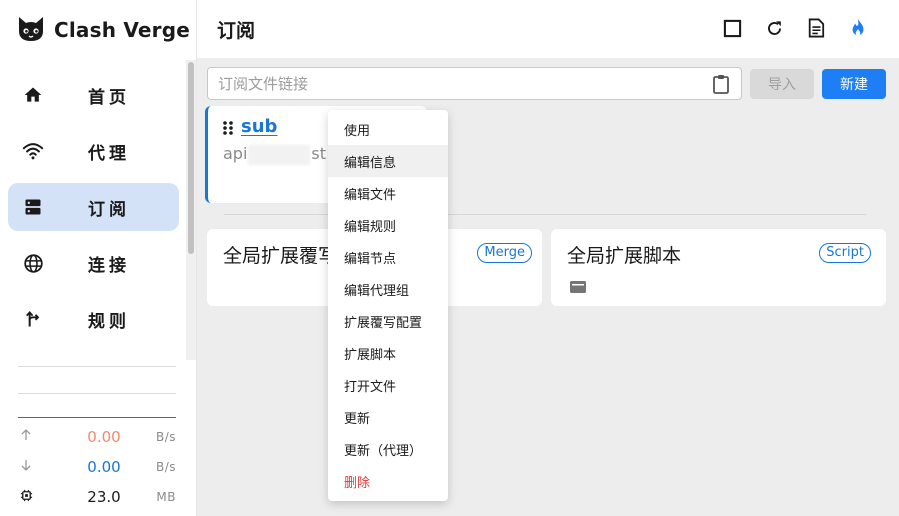  I want to click on arrow-up-icon, so click(26, 437).